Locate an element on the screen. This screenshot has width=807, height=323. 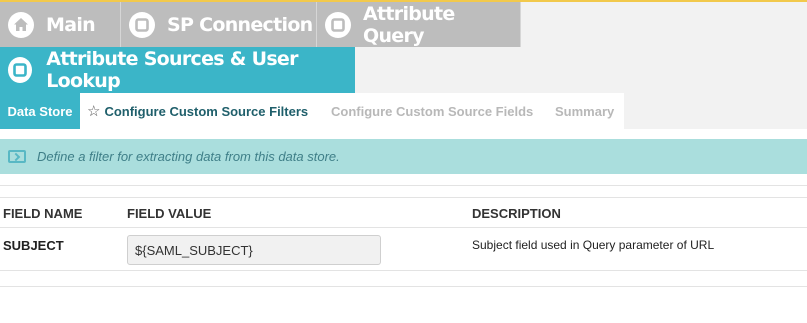
field-value-input is located at coordinates (254, 250).